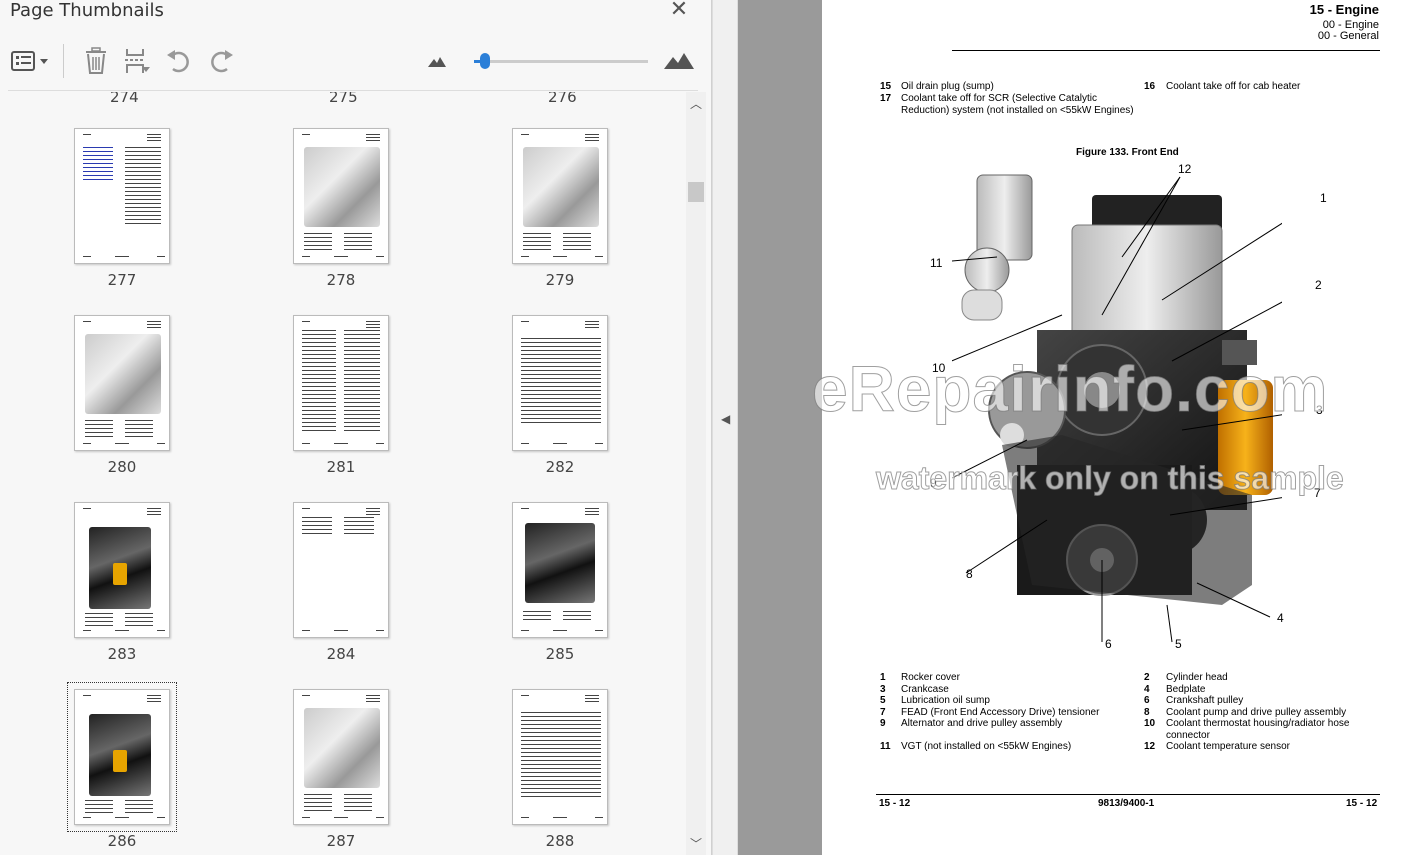 This screenshot has height=855, width=1428. What do you see at coordinates (679, 61) in the screenshot?
I see `zoom-in-thumbnails-button` at bounding box center [679, 61].